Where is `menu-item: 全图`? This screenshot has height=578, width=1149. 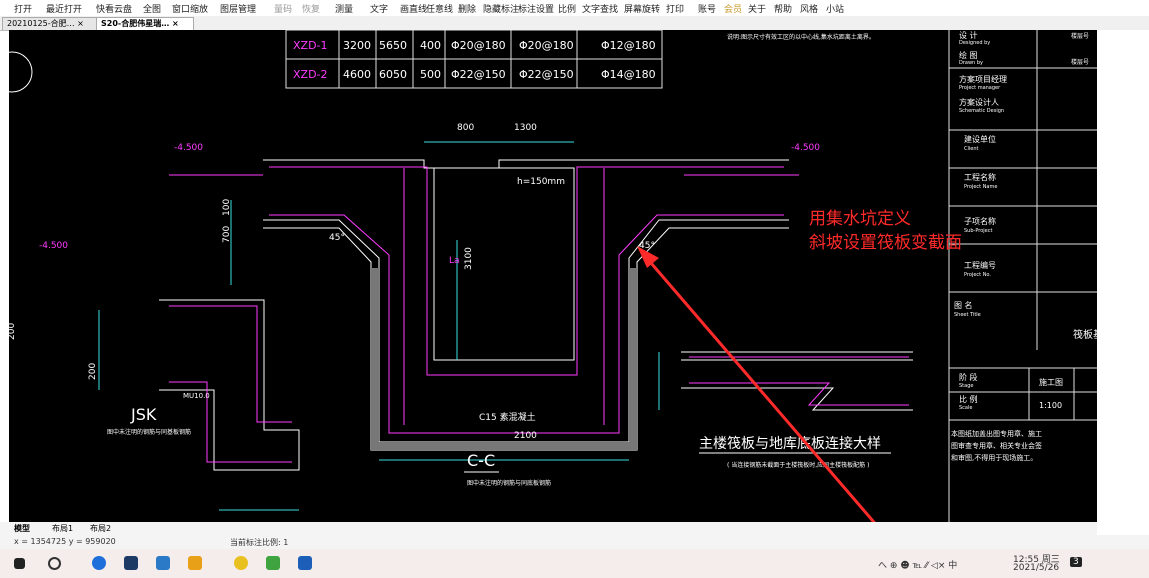 menu-item: 全图 is located at coordinates (152, 8).